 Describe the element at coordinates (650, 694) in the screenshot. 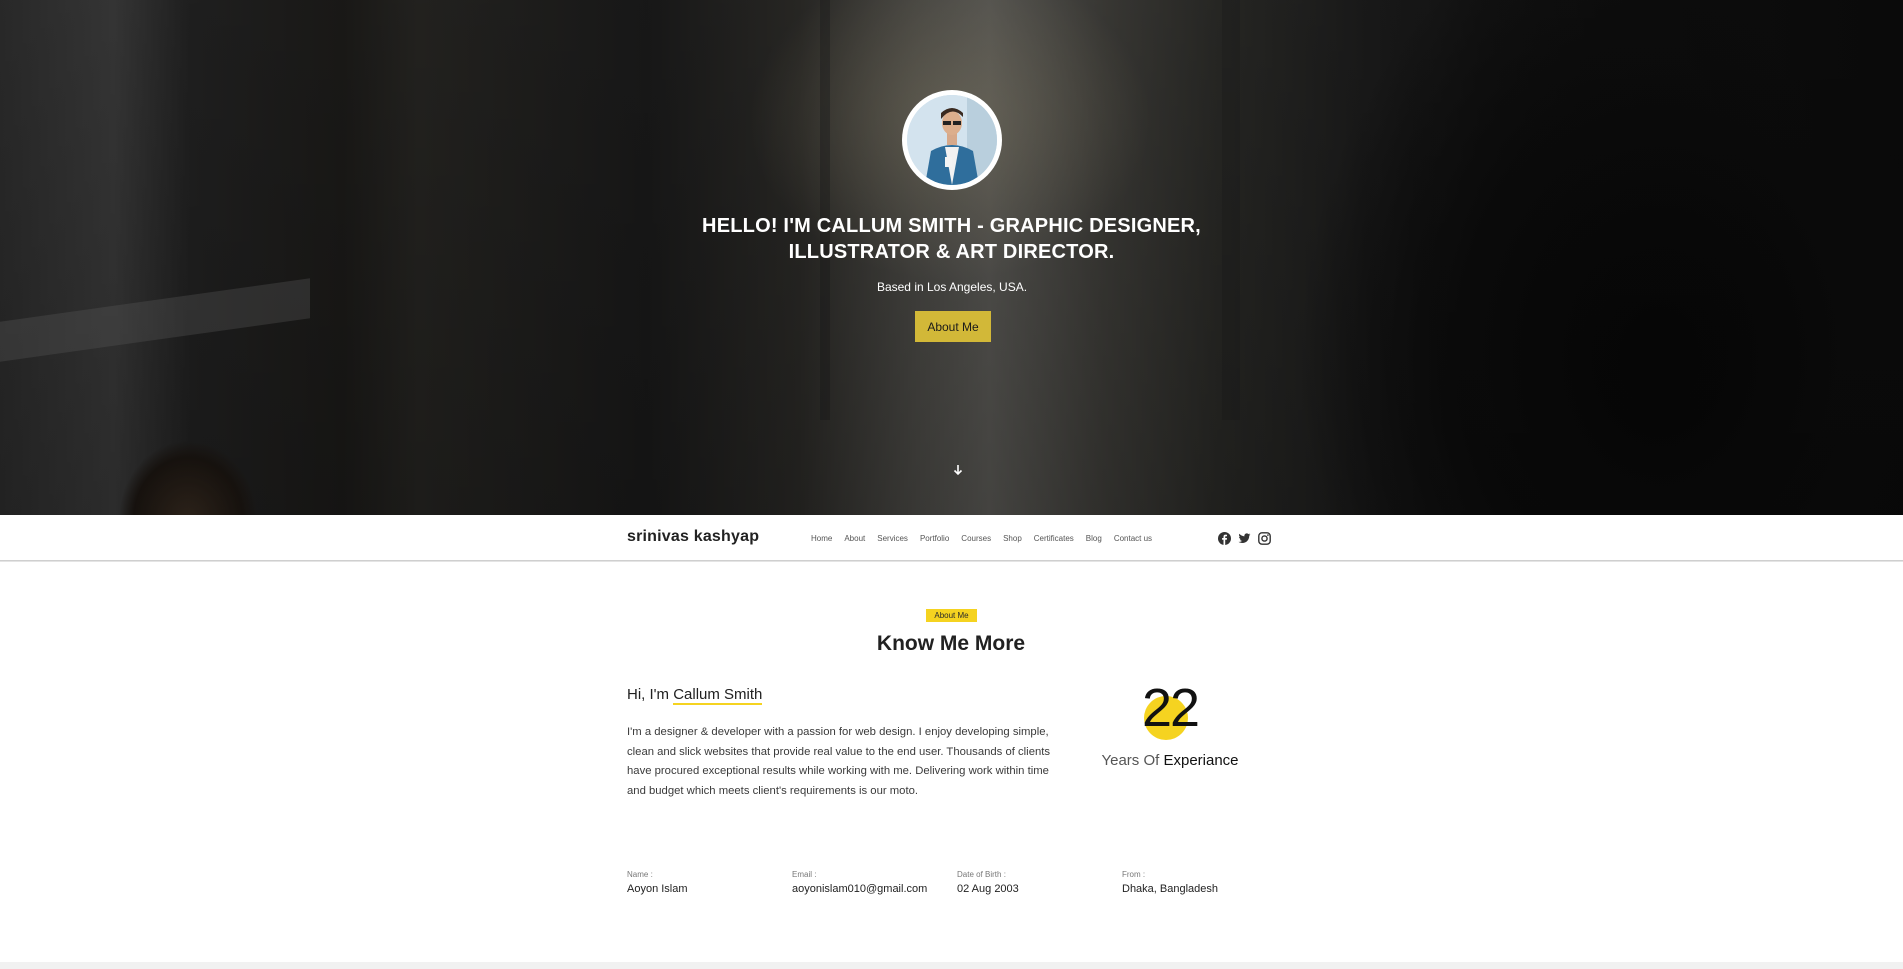

I see `greeting-prefix: Hi, I'm` at that location.